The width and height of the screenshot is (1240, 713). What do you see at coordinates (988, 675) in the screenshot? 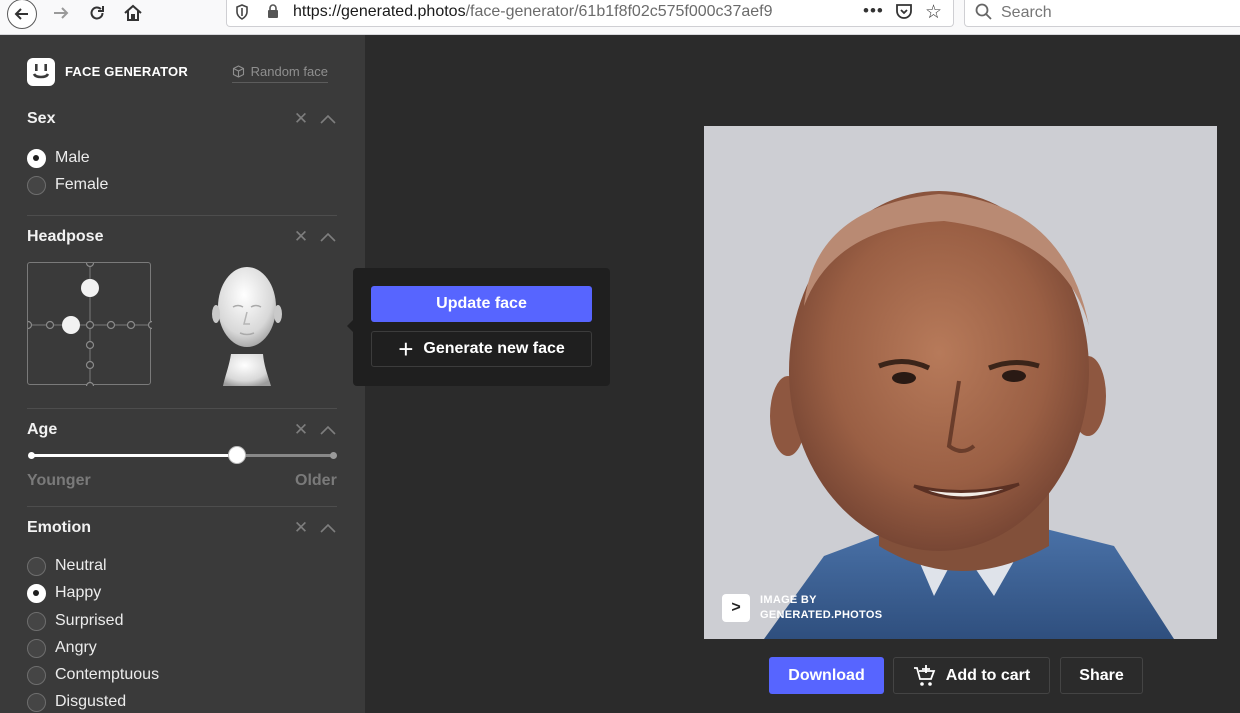
I see `add-to-cart-label: Add to cart` at bounding box center [988, 675].